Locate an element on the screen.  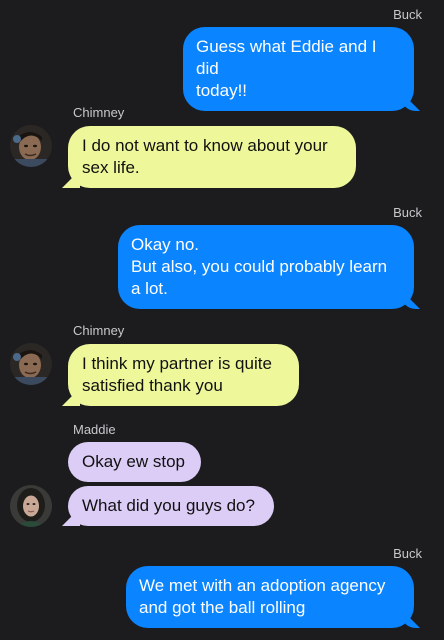
maddie-avatar is located at coordinates (31, 506).